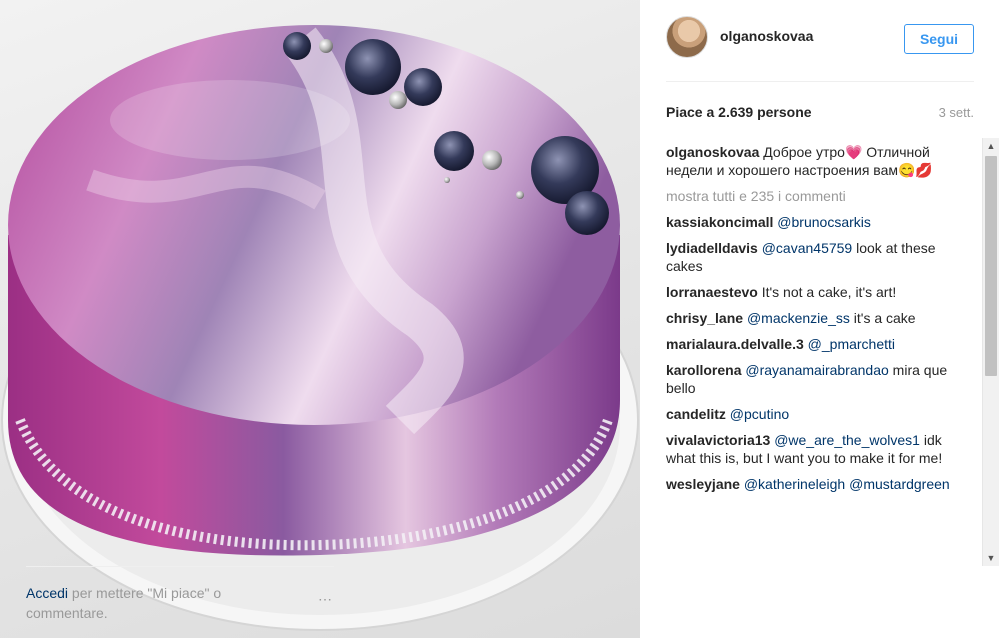  Describe the element at coordinates (829, 292) in the screenshot. I see `comment-text: It's not a cake, it's art!` at that location.